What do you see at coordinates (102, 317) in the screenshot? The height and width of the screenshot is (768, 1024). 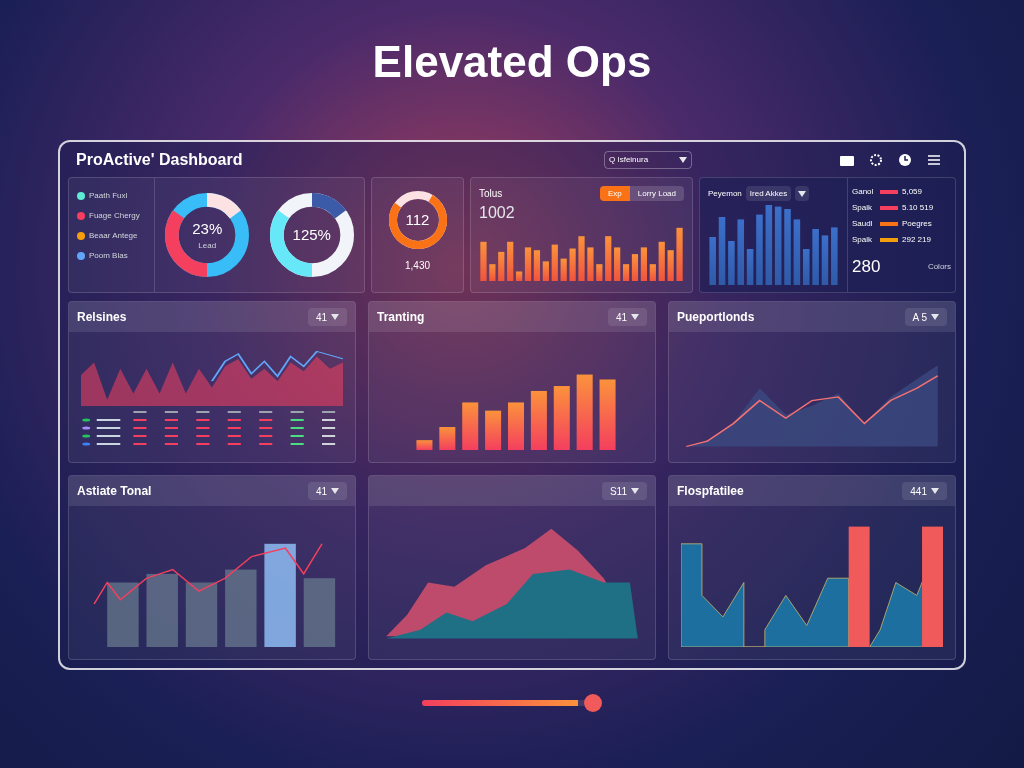 I see `panel-title: Relsines` at bounding box center [102, 317].